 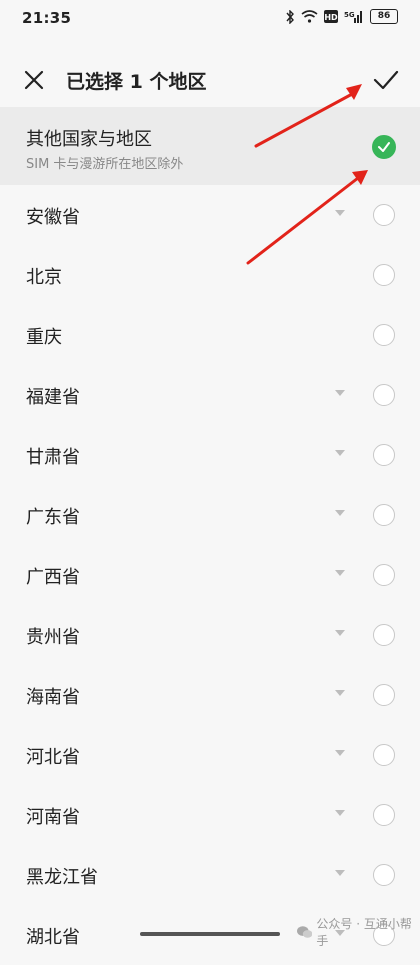 What do you see at coordinates (305, 932) in the screenshot?
I see `wechat-icon` at bounding box center [305, 932].